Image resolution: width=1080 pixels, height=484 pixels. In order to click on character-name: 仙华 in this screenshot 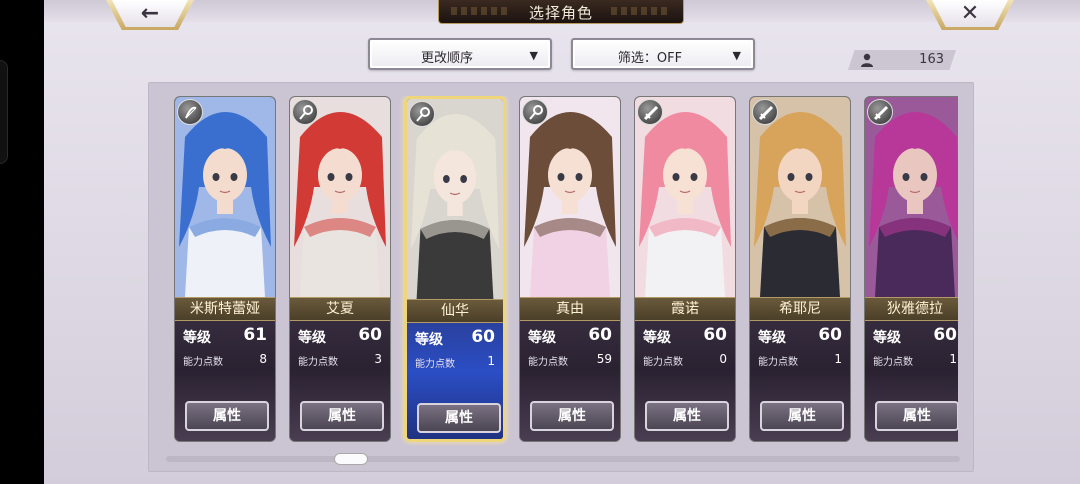, I will do `click(455, 311)`.